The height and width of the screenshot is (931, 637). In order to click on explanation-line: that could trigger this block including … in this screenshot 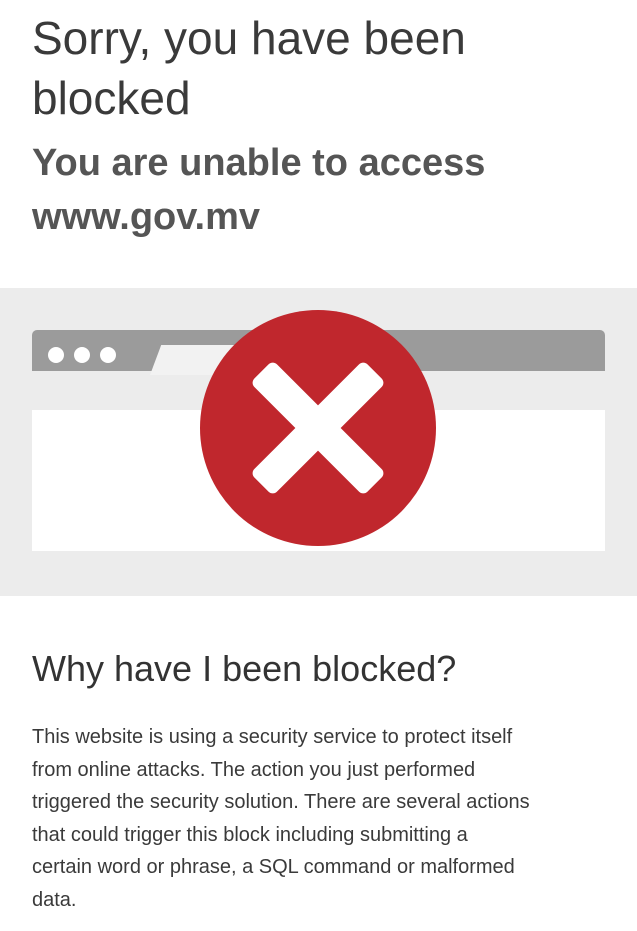, I will do `click(250, 834)`.